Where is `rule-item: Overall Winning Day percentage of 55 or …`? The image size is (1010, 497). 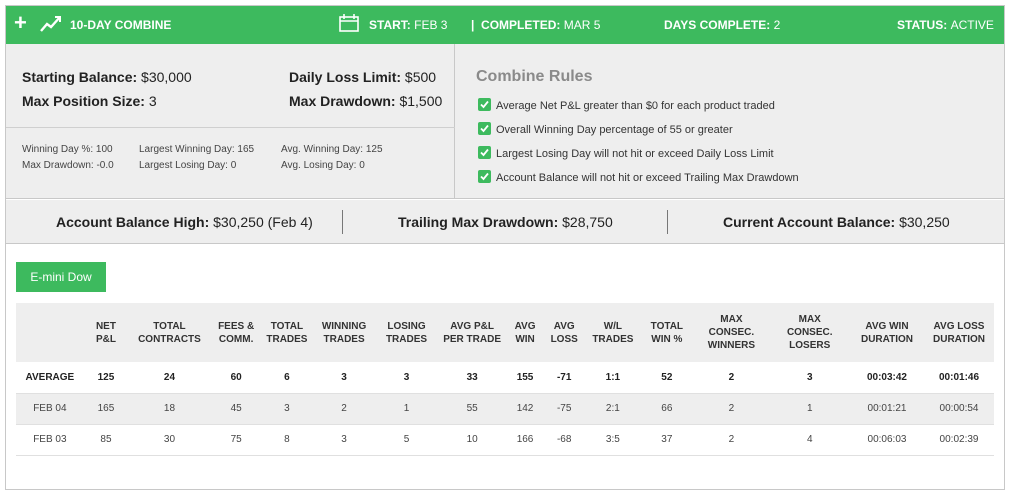
rule-item: Overall Winning Day percentage of 55 or … is located at coordinates (605, 129).